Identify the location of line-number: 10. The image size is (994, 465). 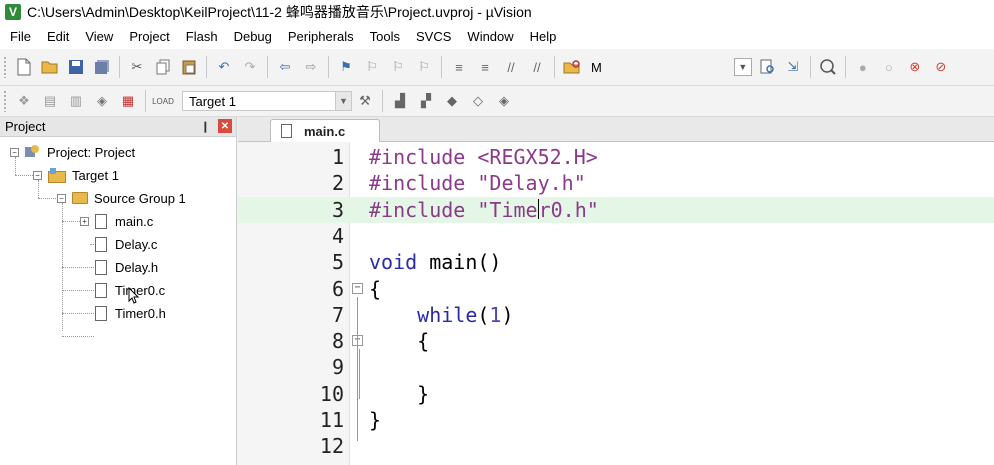
(331, 393).